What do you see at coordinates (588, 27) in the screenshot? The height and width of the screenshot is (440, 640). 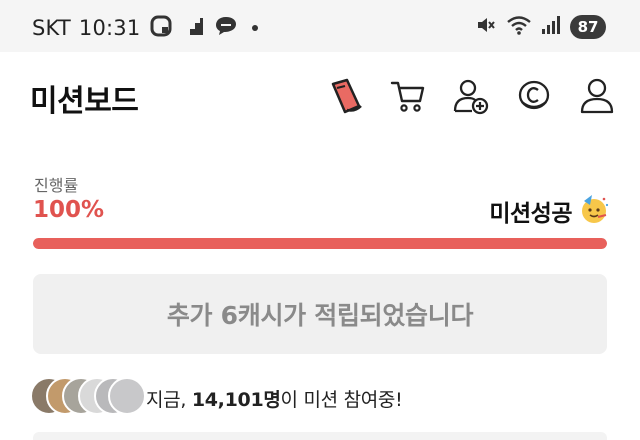 I see `battery-indicator: 87` at bounding box center [588, 27].